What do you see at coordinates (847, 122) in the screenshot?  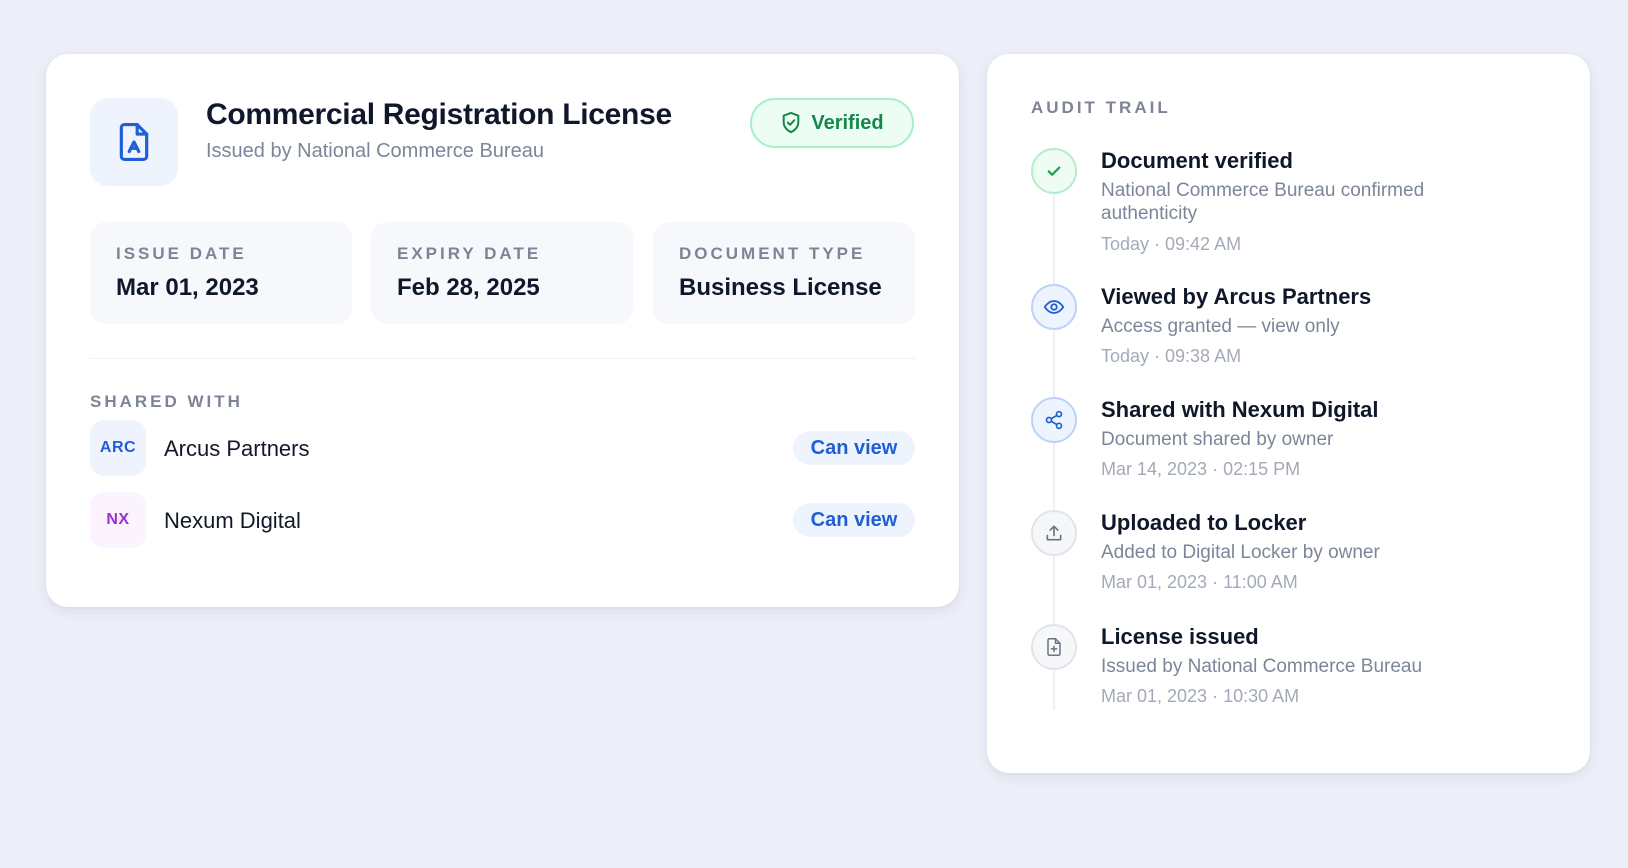 I see `verified-status-label: Verified` at bounding box center [847, 122].